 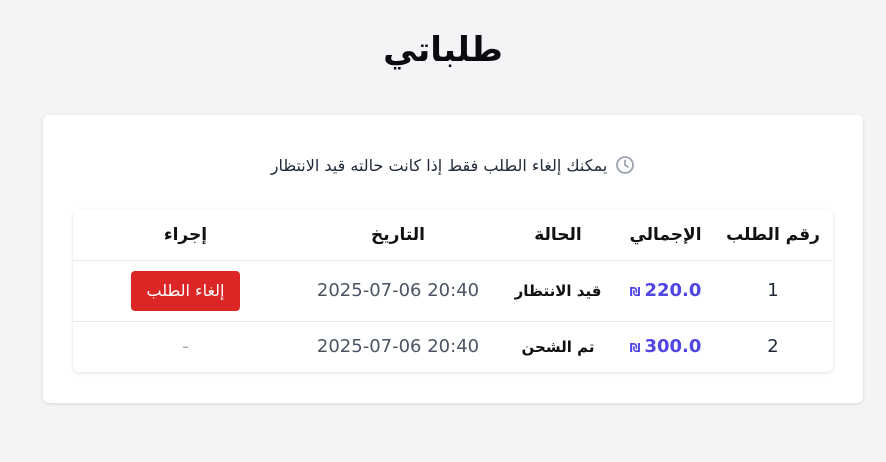 What do you see at coordinates (625, 165) in the screenshot?
I see `clock-icon` at bounding box center [625, 165].